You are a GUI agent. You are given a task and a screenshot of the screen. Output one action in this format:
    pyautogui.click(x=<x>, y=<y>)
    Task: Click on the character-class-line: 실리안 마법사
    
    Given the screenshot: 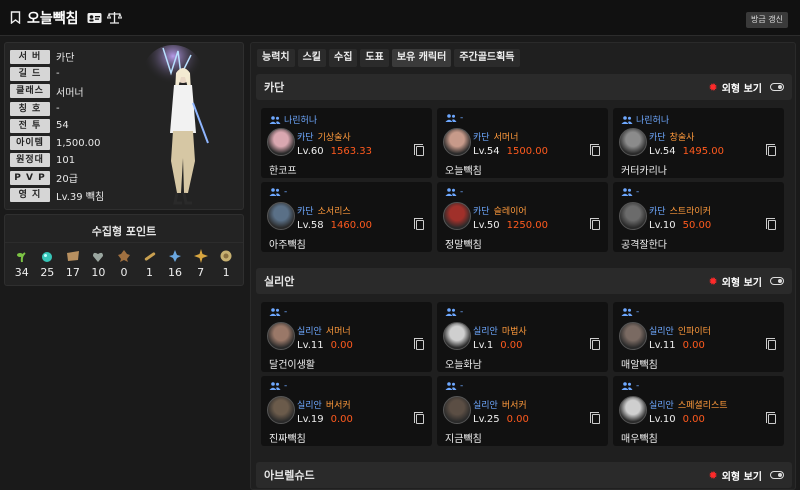 What is the action you would take?
    pyautogui.click(x=500, y=330)
    